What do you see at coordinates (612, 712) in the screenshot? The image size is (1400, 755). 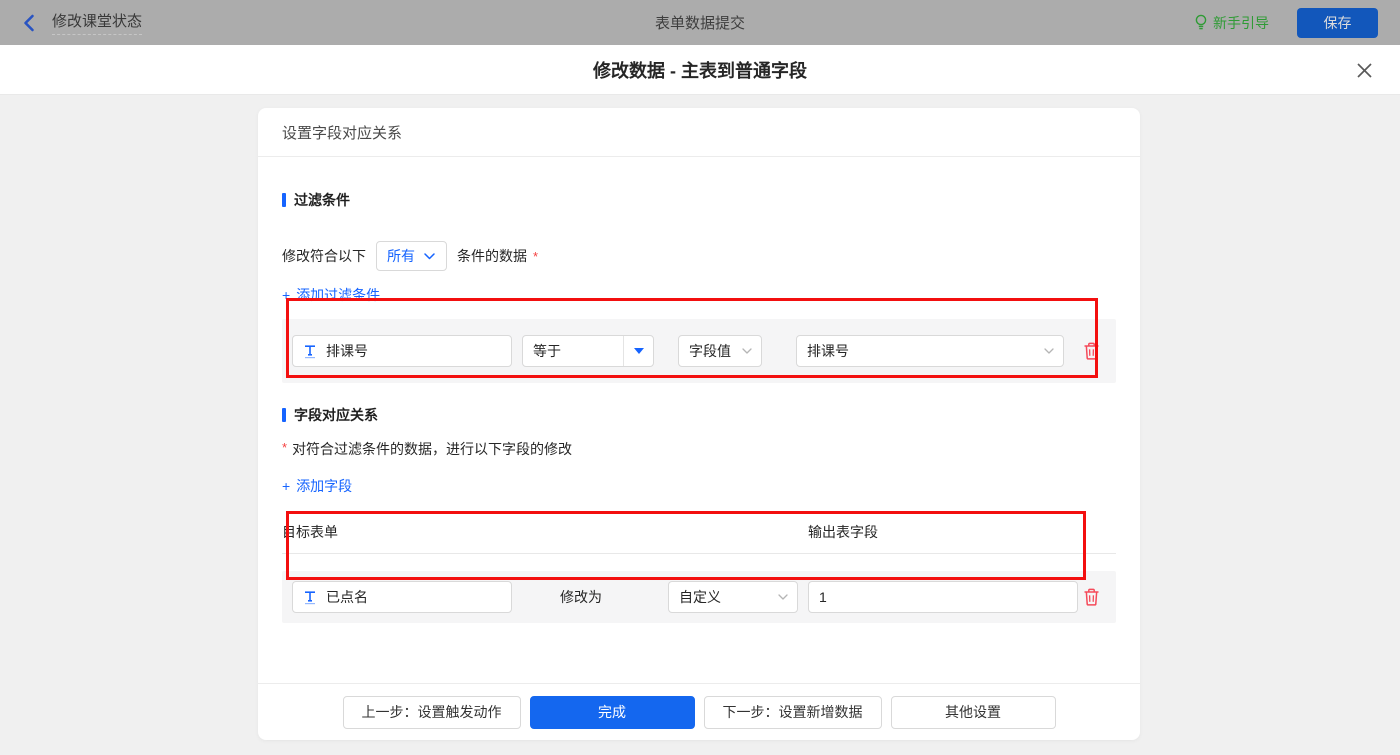 I see `done-button: 完成` at bounding box center [612, 712].